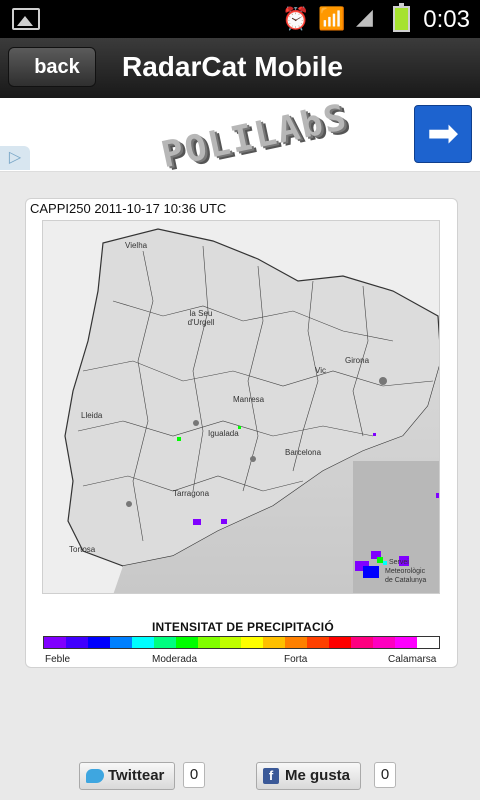 This screenshot has height=800, width=480. Describe the element at coordinates (175, 659) in the screenshot. I see `legend-label: Moderada` at that location.